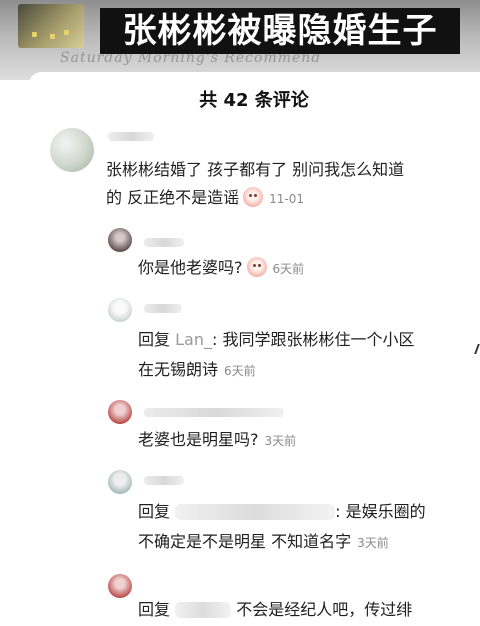  What do you see at coordinates (286, 199) in the screenshot?
I see `comment-time: 11-01` at bounding box center [286, 199].